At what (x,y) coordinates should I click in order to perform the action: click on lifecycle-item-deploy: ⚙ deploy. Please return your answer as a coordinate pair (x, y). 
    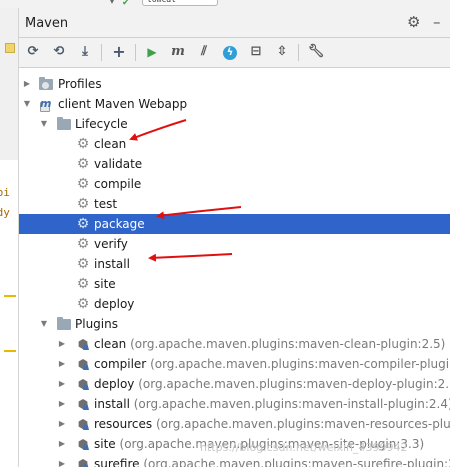
    Looking at the image, I should click on (234, 304).